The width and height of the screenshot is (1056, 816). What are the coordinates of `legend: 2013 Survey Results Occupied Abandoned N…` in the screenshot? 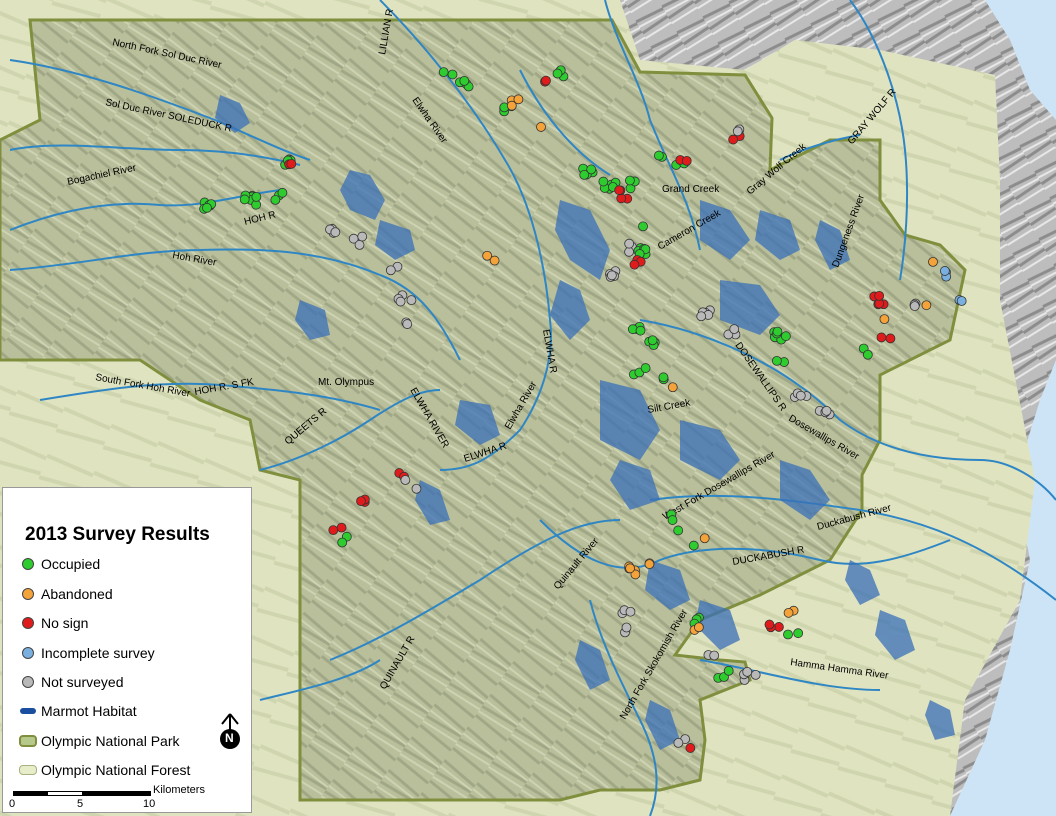 It's located at (127, 650).